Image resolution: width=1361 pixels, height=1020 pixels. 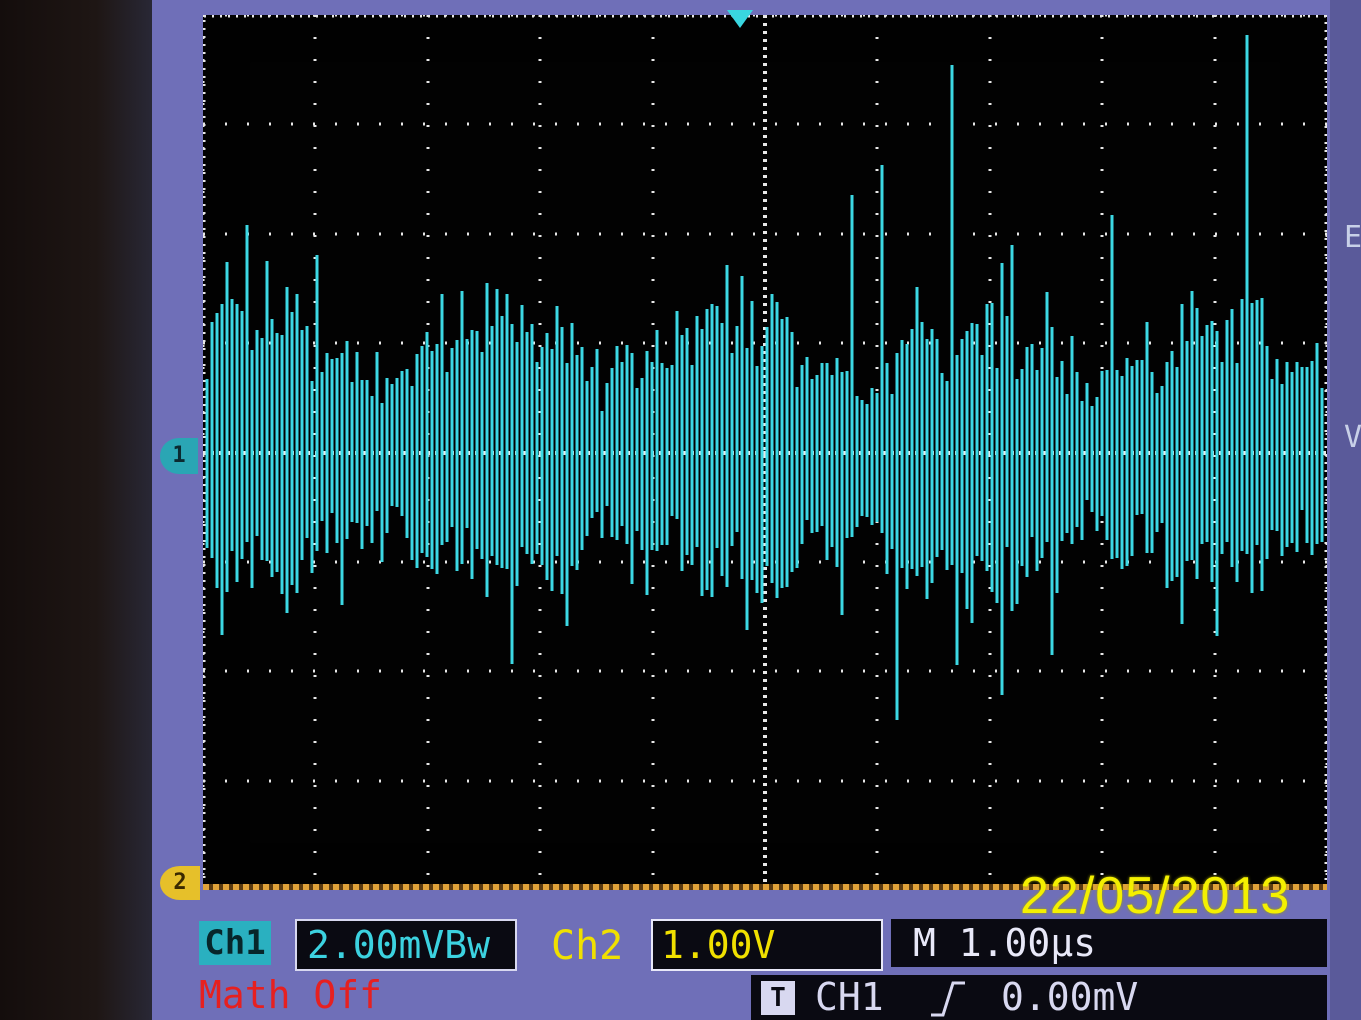 What do you see at coordinates (1109, 943) in the screenshot?
I see `timebase-box: M 1.00µs` at bounding box center [1109, 943].